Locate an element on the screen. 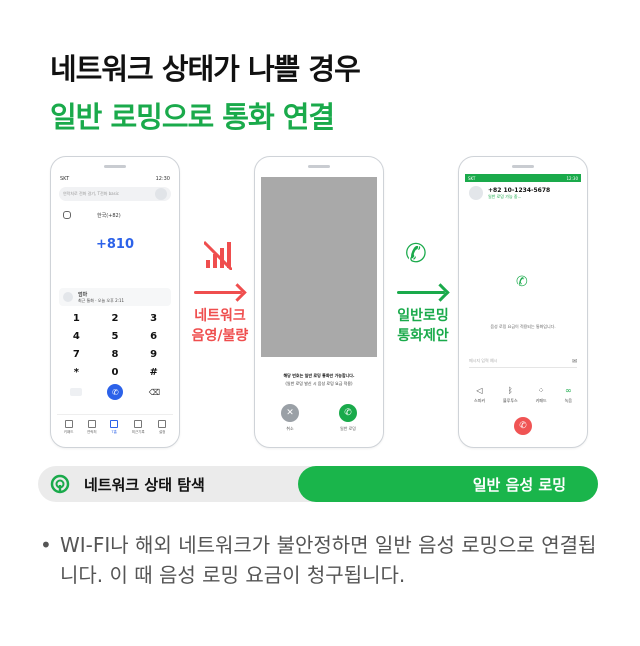 This screenshot has width=640, height=646. weak-signal-icon is located at coordinates (218, 255).